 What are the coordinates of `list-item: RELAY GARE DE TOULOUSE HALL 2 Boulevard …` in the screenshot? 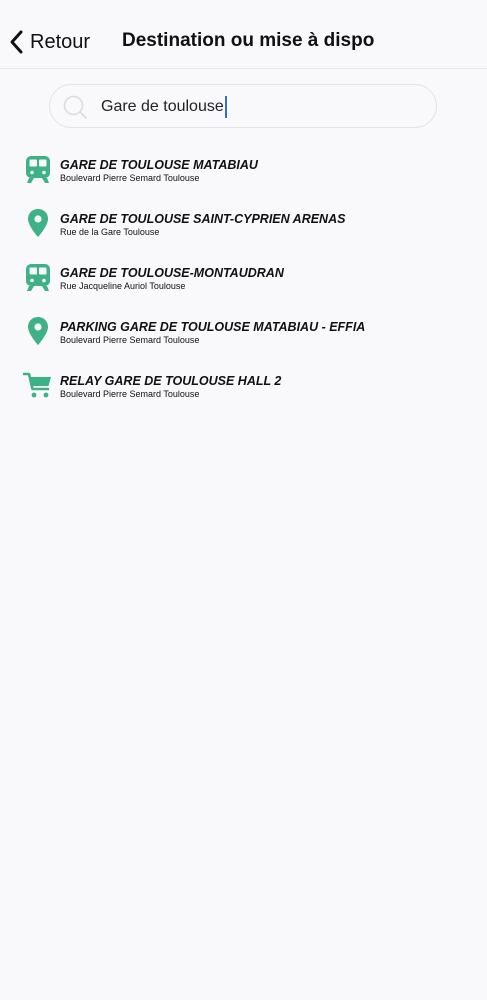 It's located at (243, 393).